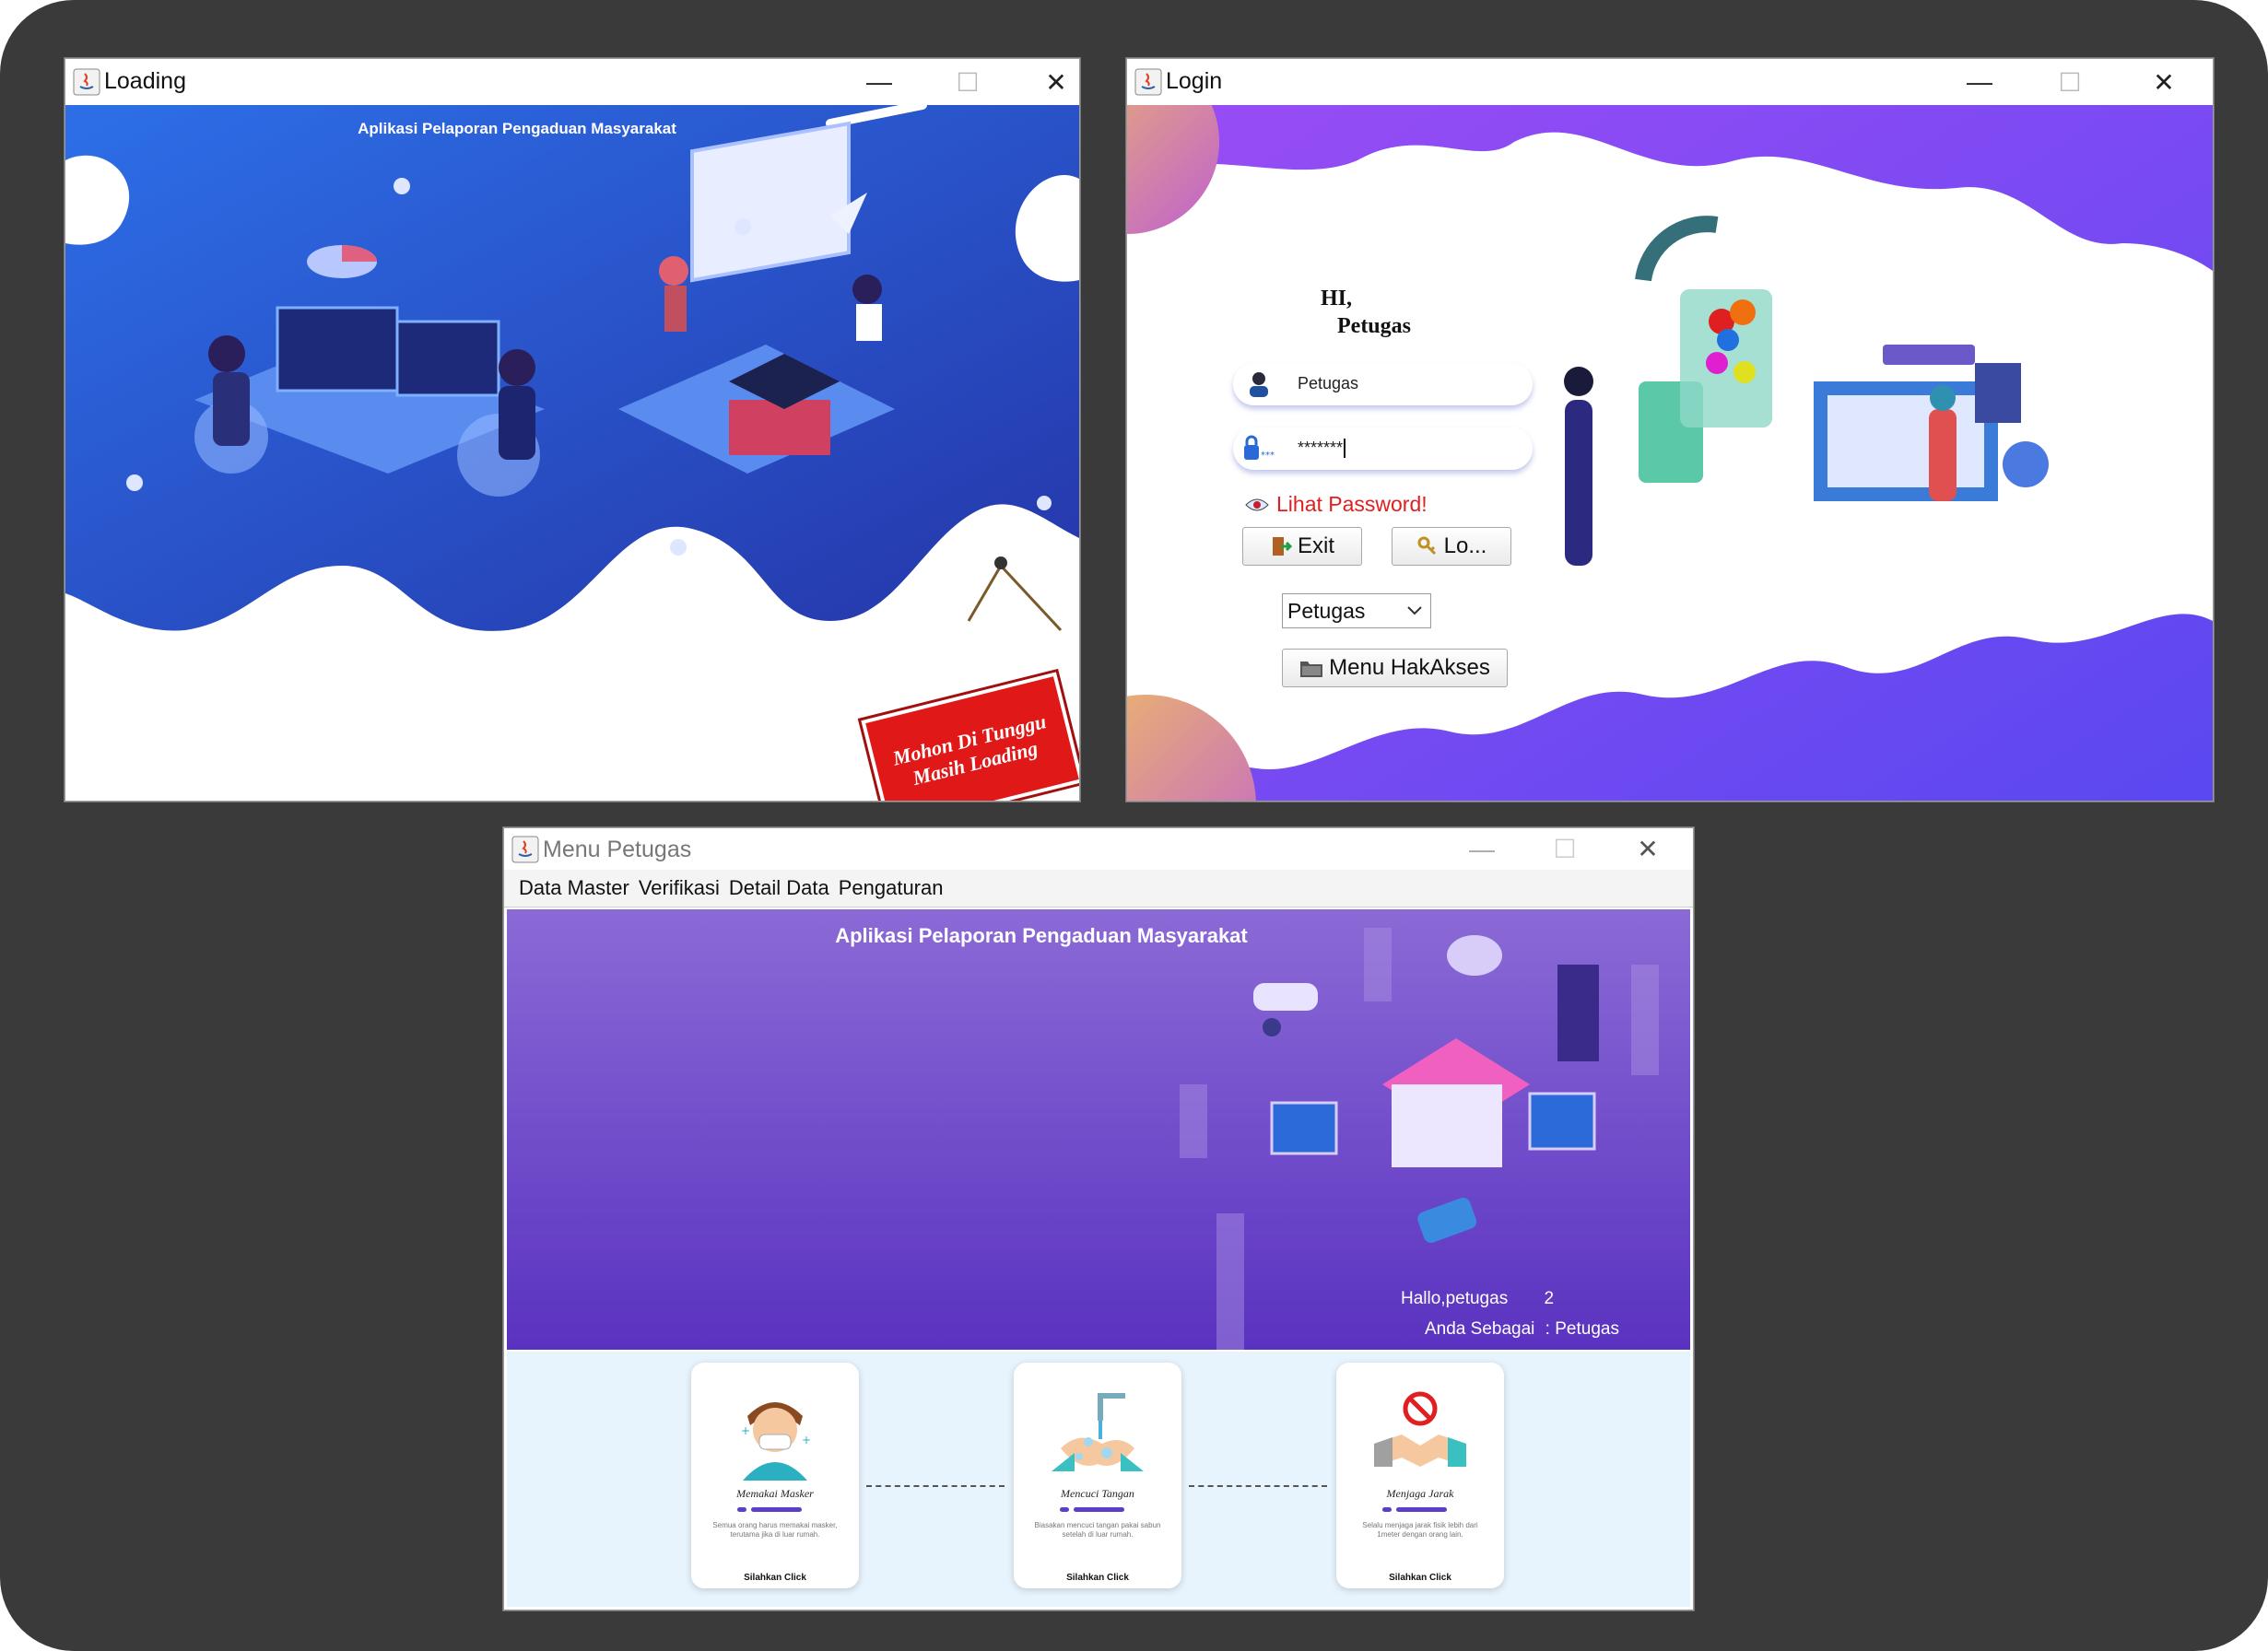 The image size is (2268, 1651). I want to click on titlebar: Loading — ☐ ✕, so click(572, 82).